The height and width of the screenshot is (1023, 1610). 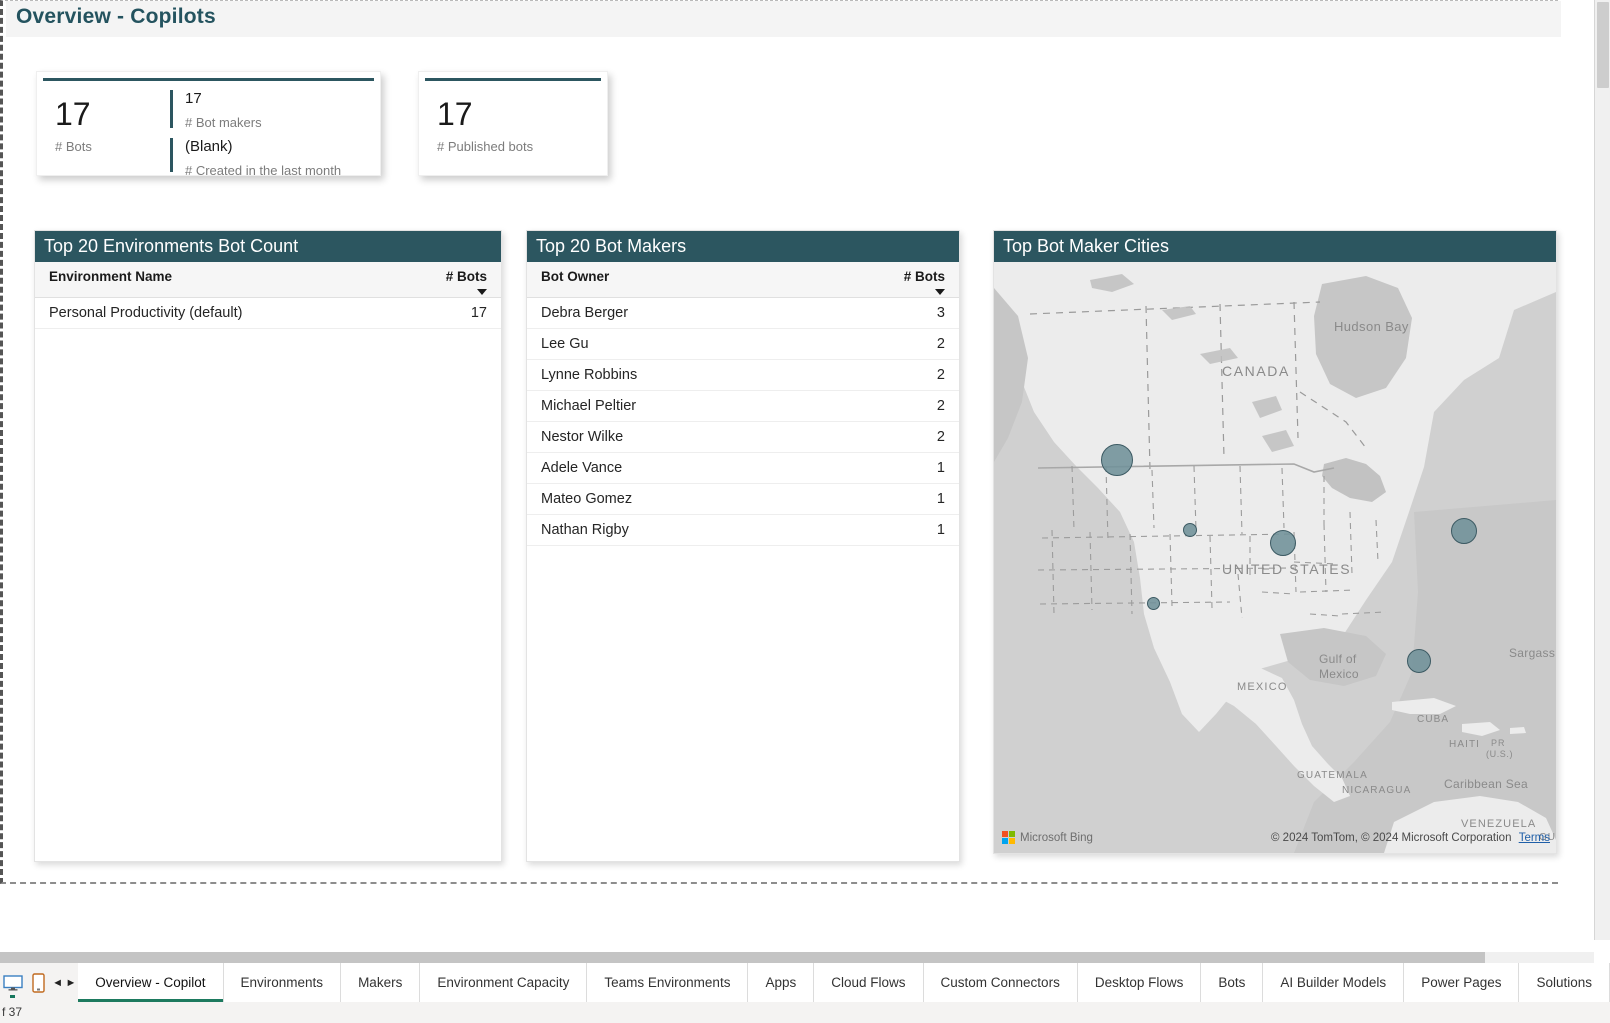 I want to click on kpi-bots-group: 17 # Bots, so click(x=73, y=126).